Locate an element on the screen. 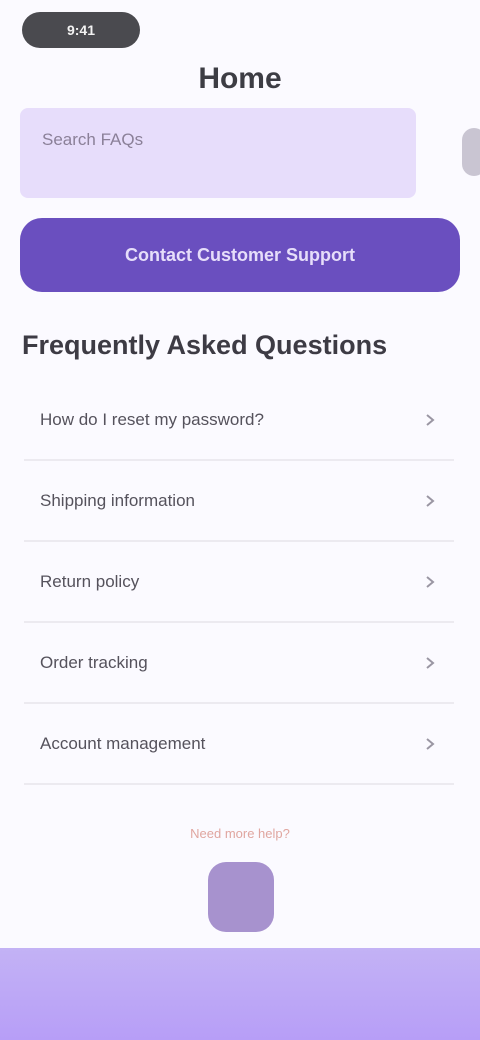 Image resolution: width=480 pixels, height=1040 pixels. faq-question: How do I reset my password? is located at coordinates (152, 419).